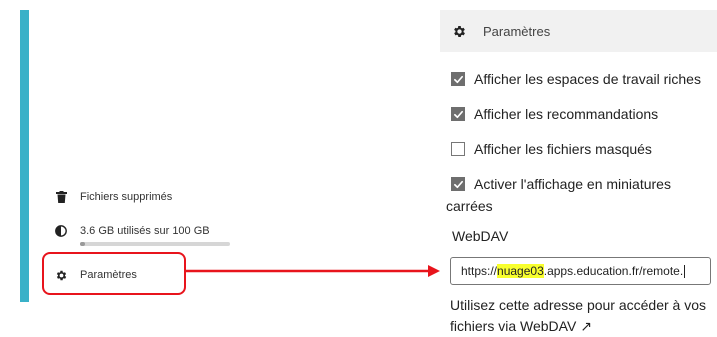  I want to click on nav-item-quota: 3.6 GB utilisés sur 100 GB, so click(132, 231).